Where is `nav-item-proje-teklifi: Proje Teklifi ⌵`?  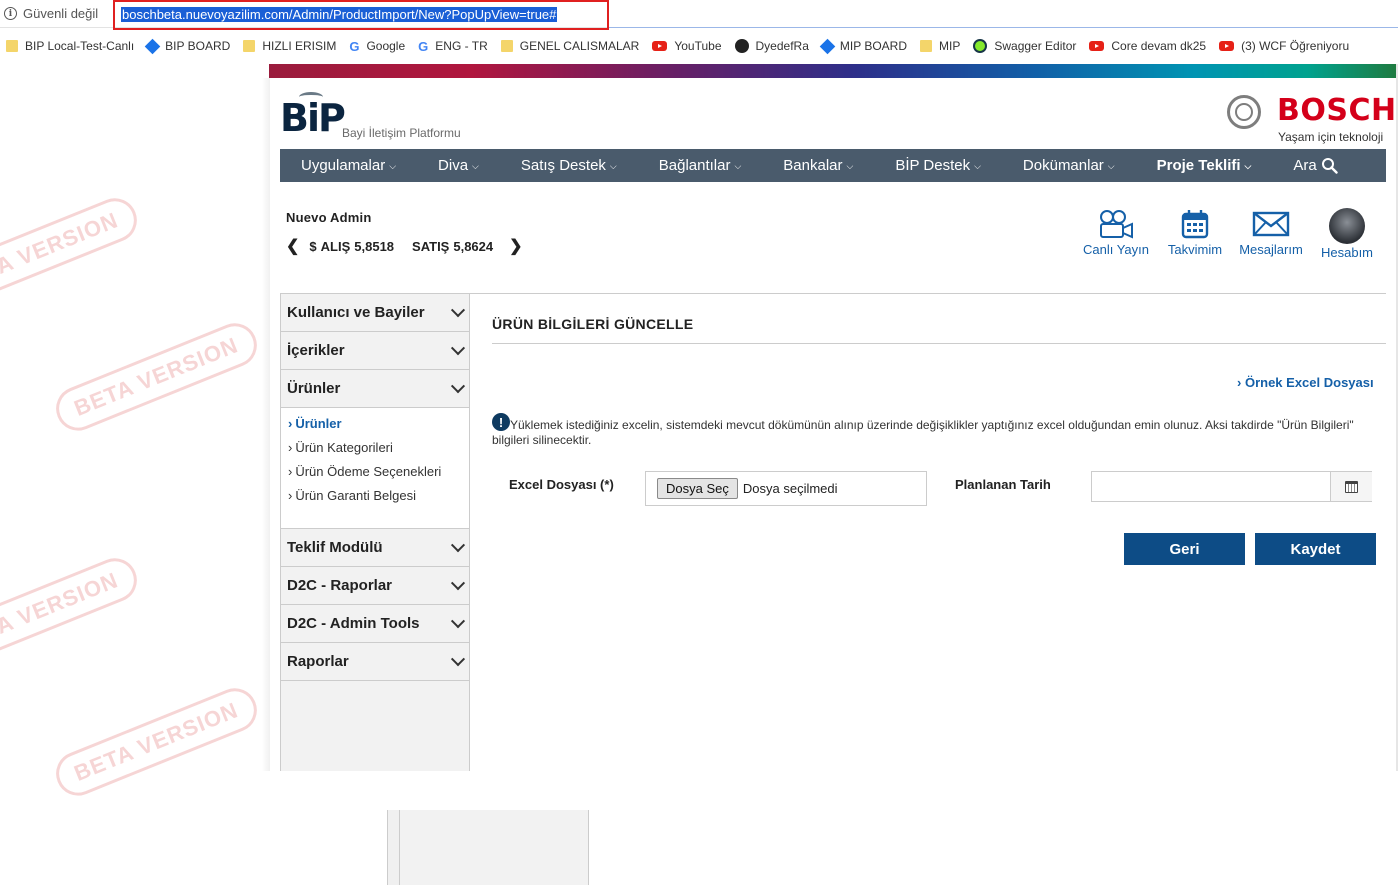
nav-item-proje-teklifi: Proje Teklifi ⌵ is located at coordinates (1204, 165).